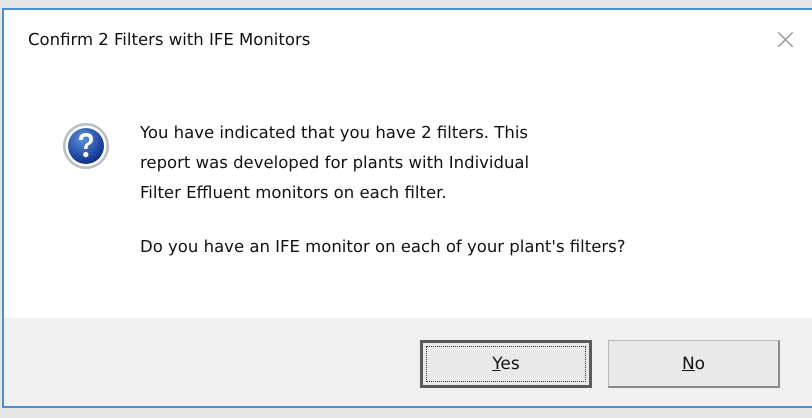 The width and height of the screenshot is (812, 418). Describe the element at coordinates (169, 39) in the screenshot. I see `window-title: Confirm 2 Filters with IFE Monitors` at that location.